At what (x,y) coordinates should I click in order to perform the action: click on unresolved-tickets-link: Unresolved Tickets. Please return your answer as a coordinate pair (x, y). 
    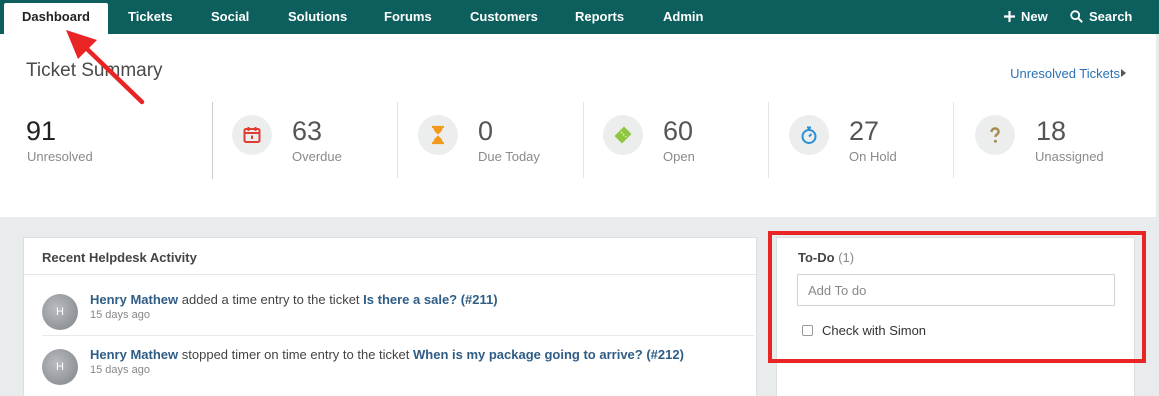
    Looking at the image, I should click on (1065, 73).